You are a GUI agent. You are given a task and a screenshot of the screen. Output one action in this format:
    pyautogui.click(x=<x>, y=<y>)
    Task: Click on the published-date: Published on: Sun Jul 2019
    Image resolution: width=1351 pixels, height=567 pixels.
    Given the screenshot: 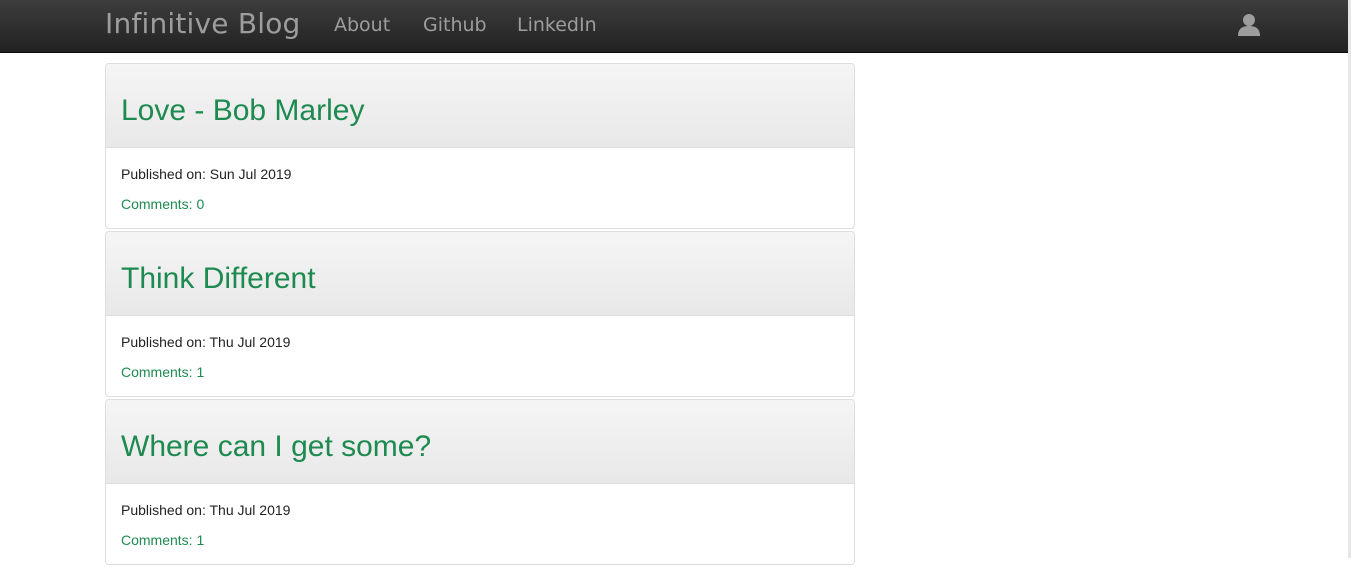 What is the action you would take?
    pyautogui.click(x=206, y=174)
    